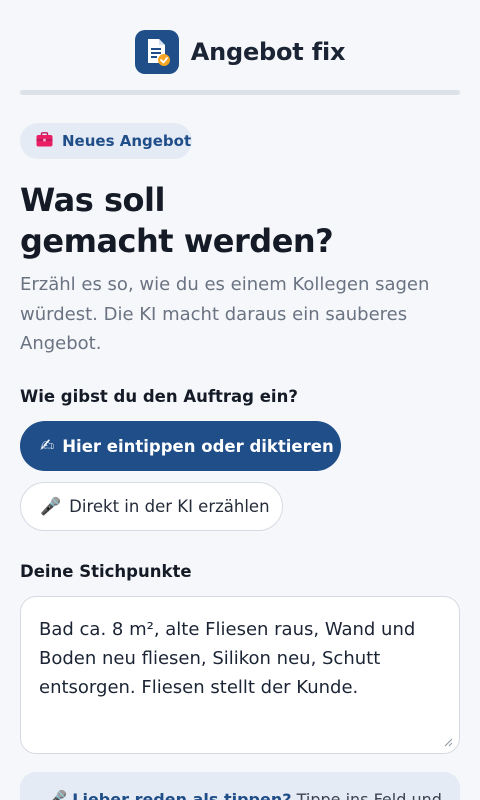  What do you see at coordinates (106, 571) in the screenshot?
I see `notes-label: Deine Stichpunkte` at bounding box center [106, 571].